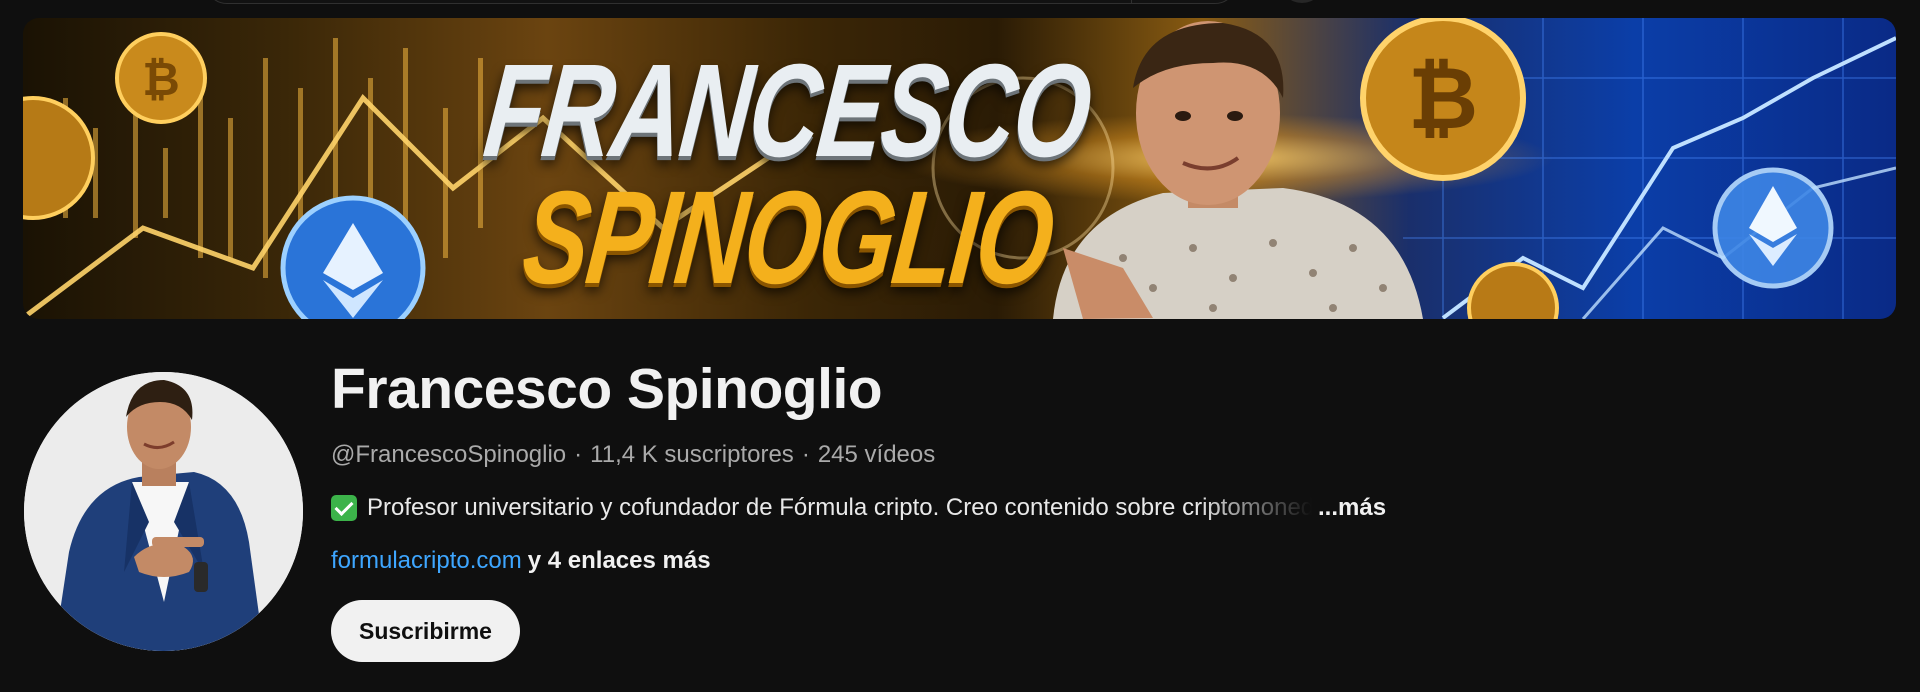 Image resolution: width=1920 pixels, height=692 pixels. Describe the element at coordinates (1352, 508) in the screenshot. I see `description-more-link: ...más` at that location.